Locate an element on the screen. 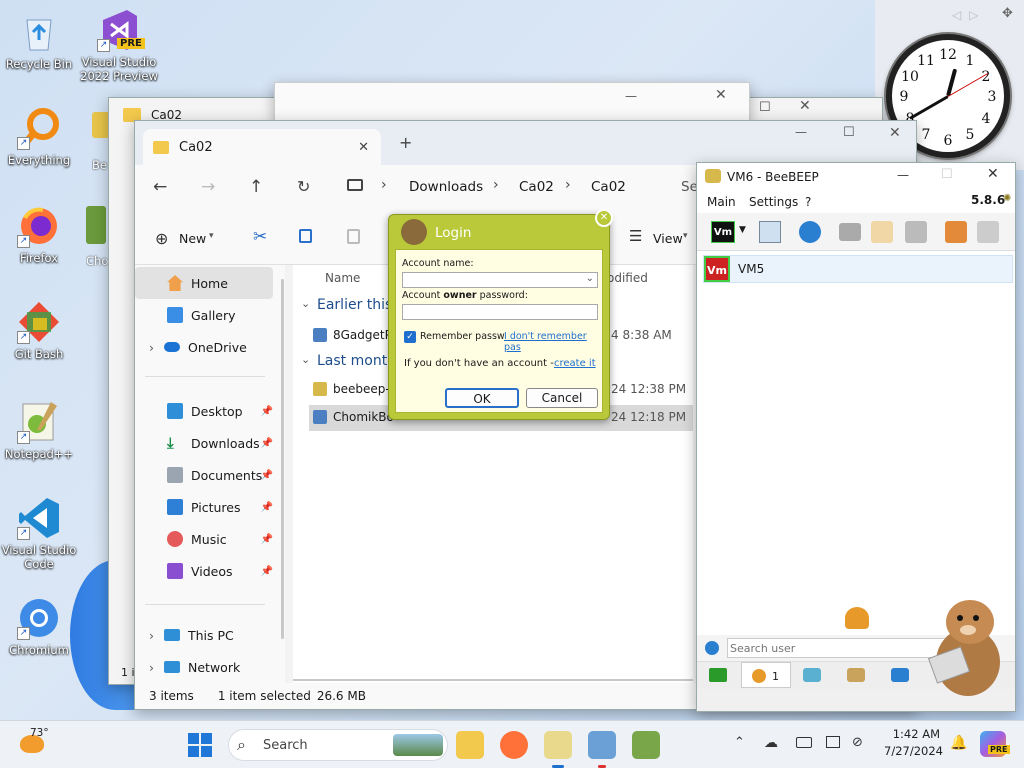  menu-help: ? is located at coordinates (808, 202).